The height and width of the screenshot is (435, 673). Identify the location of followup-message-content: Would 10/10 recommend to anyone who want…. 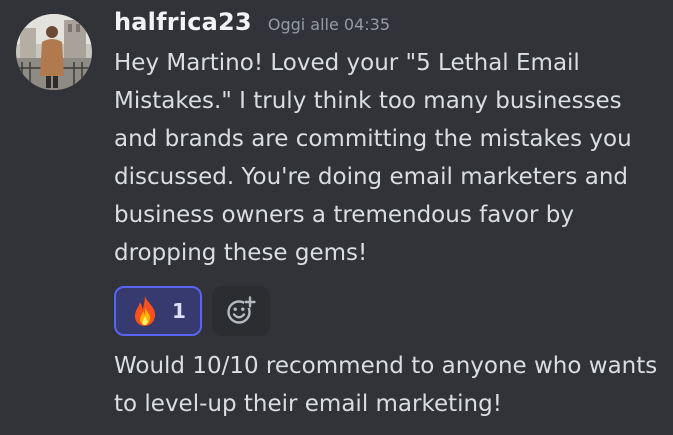
(386, 385).